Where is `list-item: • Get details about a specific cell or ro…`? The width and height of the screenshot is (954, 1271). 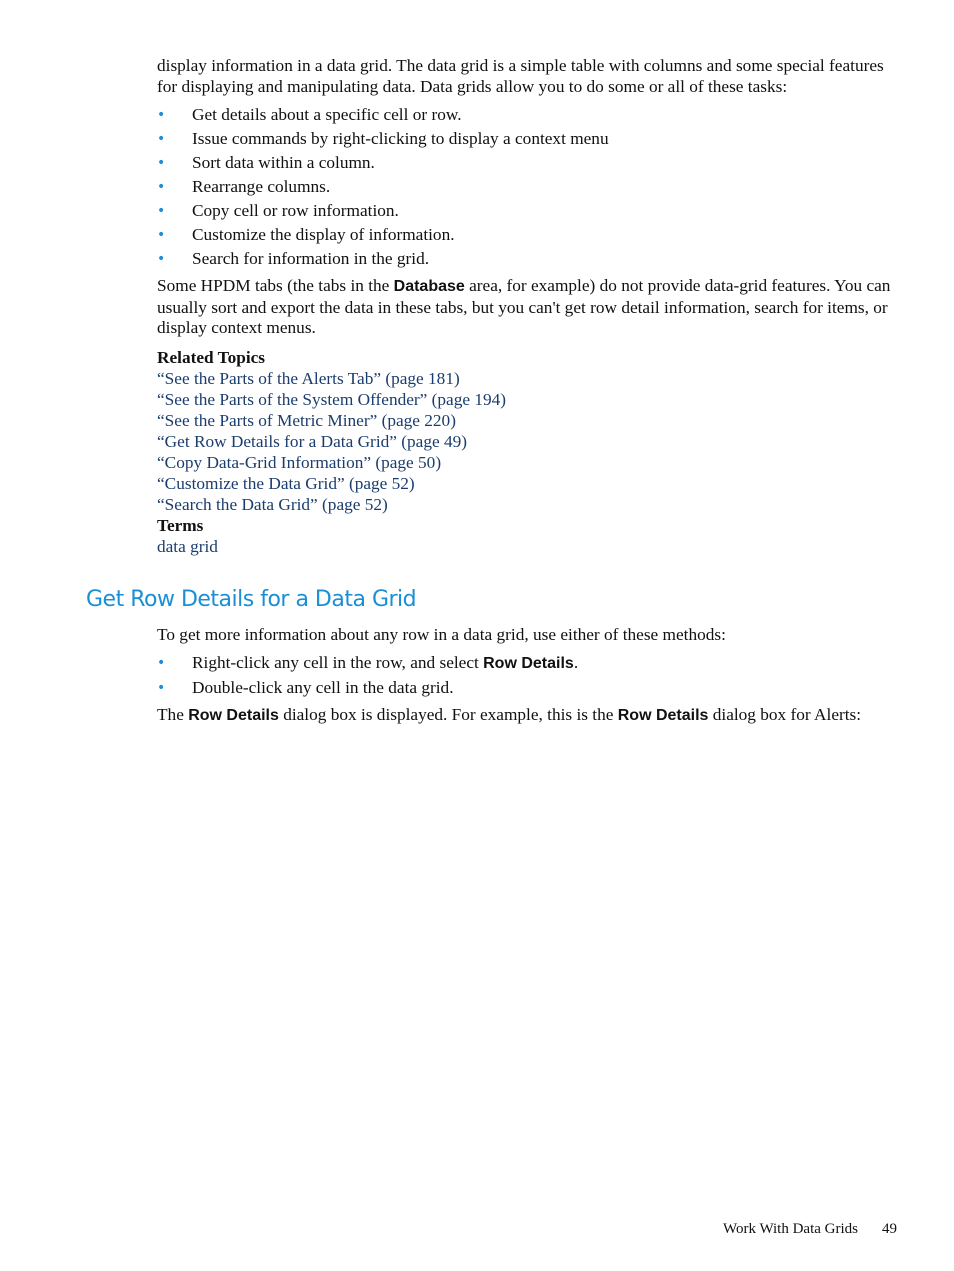
list-item: • Get details about a specific cell or ro… is located at coordinates (309, 114).